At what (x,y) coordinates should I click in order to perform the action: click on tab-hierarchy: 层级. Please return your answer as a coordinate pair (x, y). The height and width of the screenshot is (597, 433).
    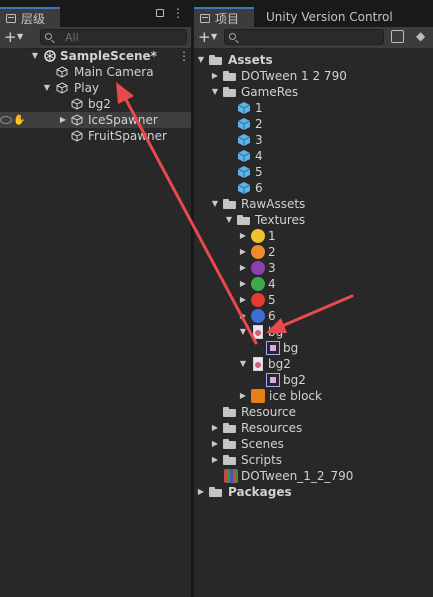
    Looking at the image, I should click on (30, 17).